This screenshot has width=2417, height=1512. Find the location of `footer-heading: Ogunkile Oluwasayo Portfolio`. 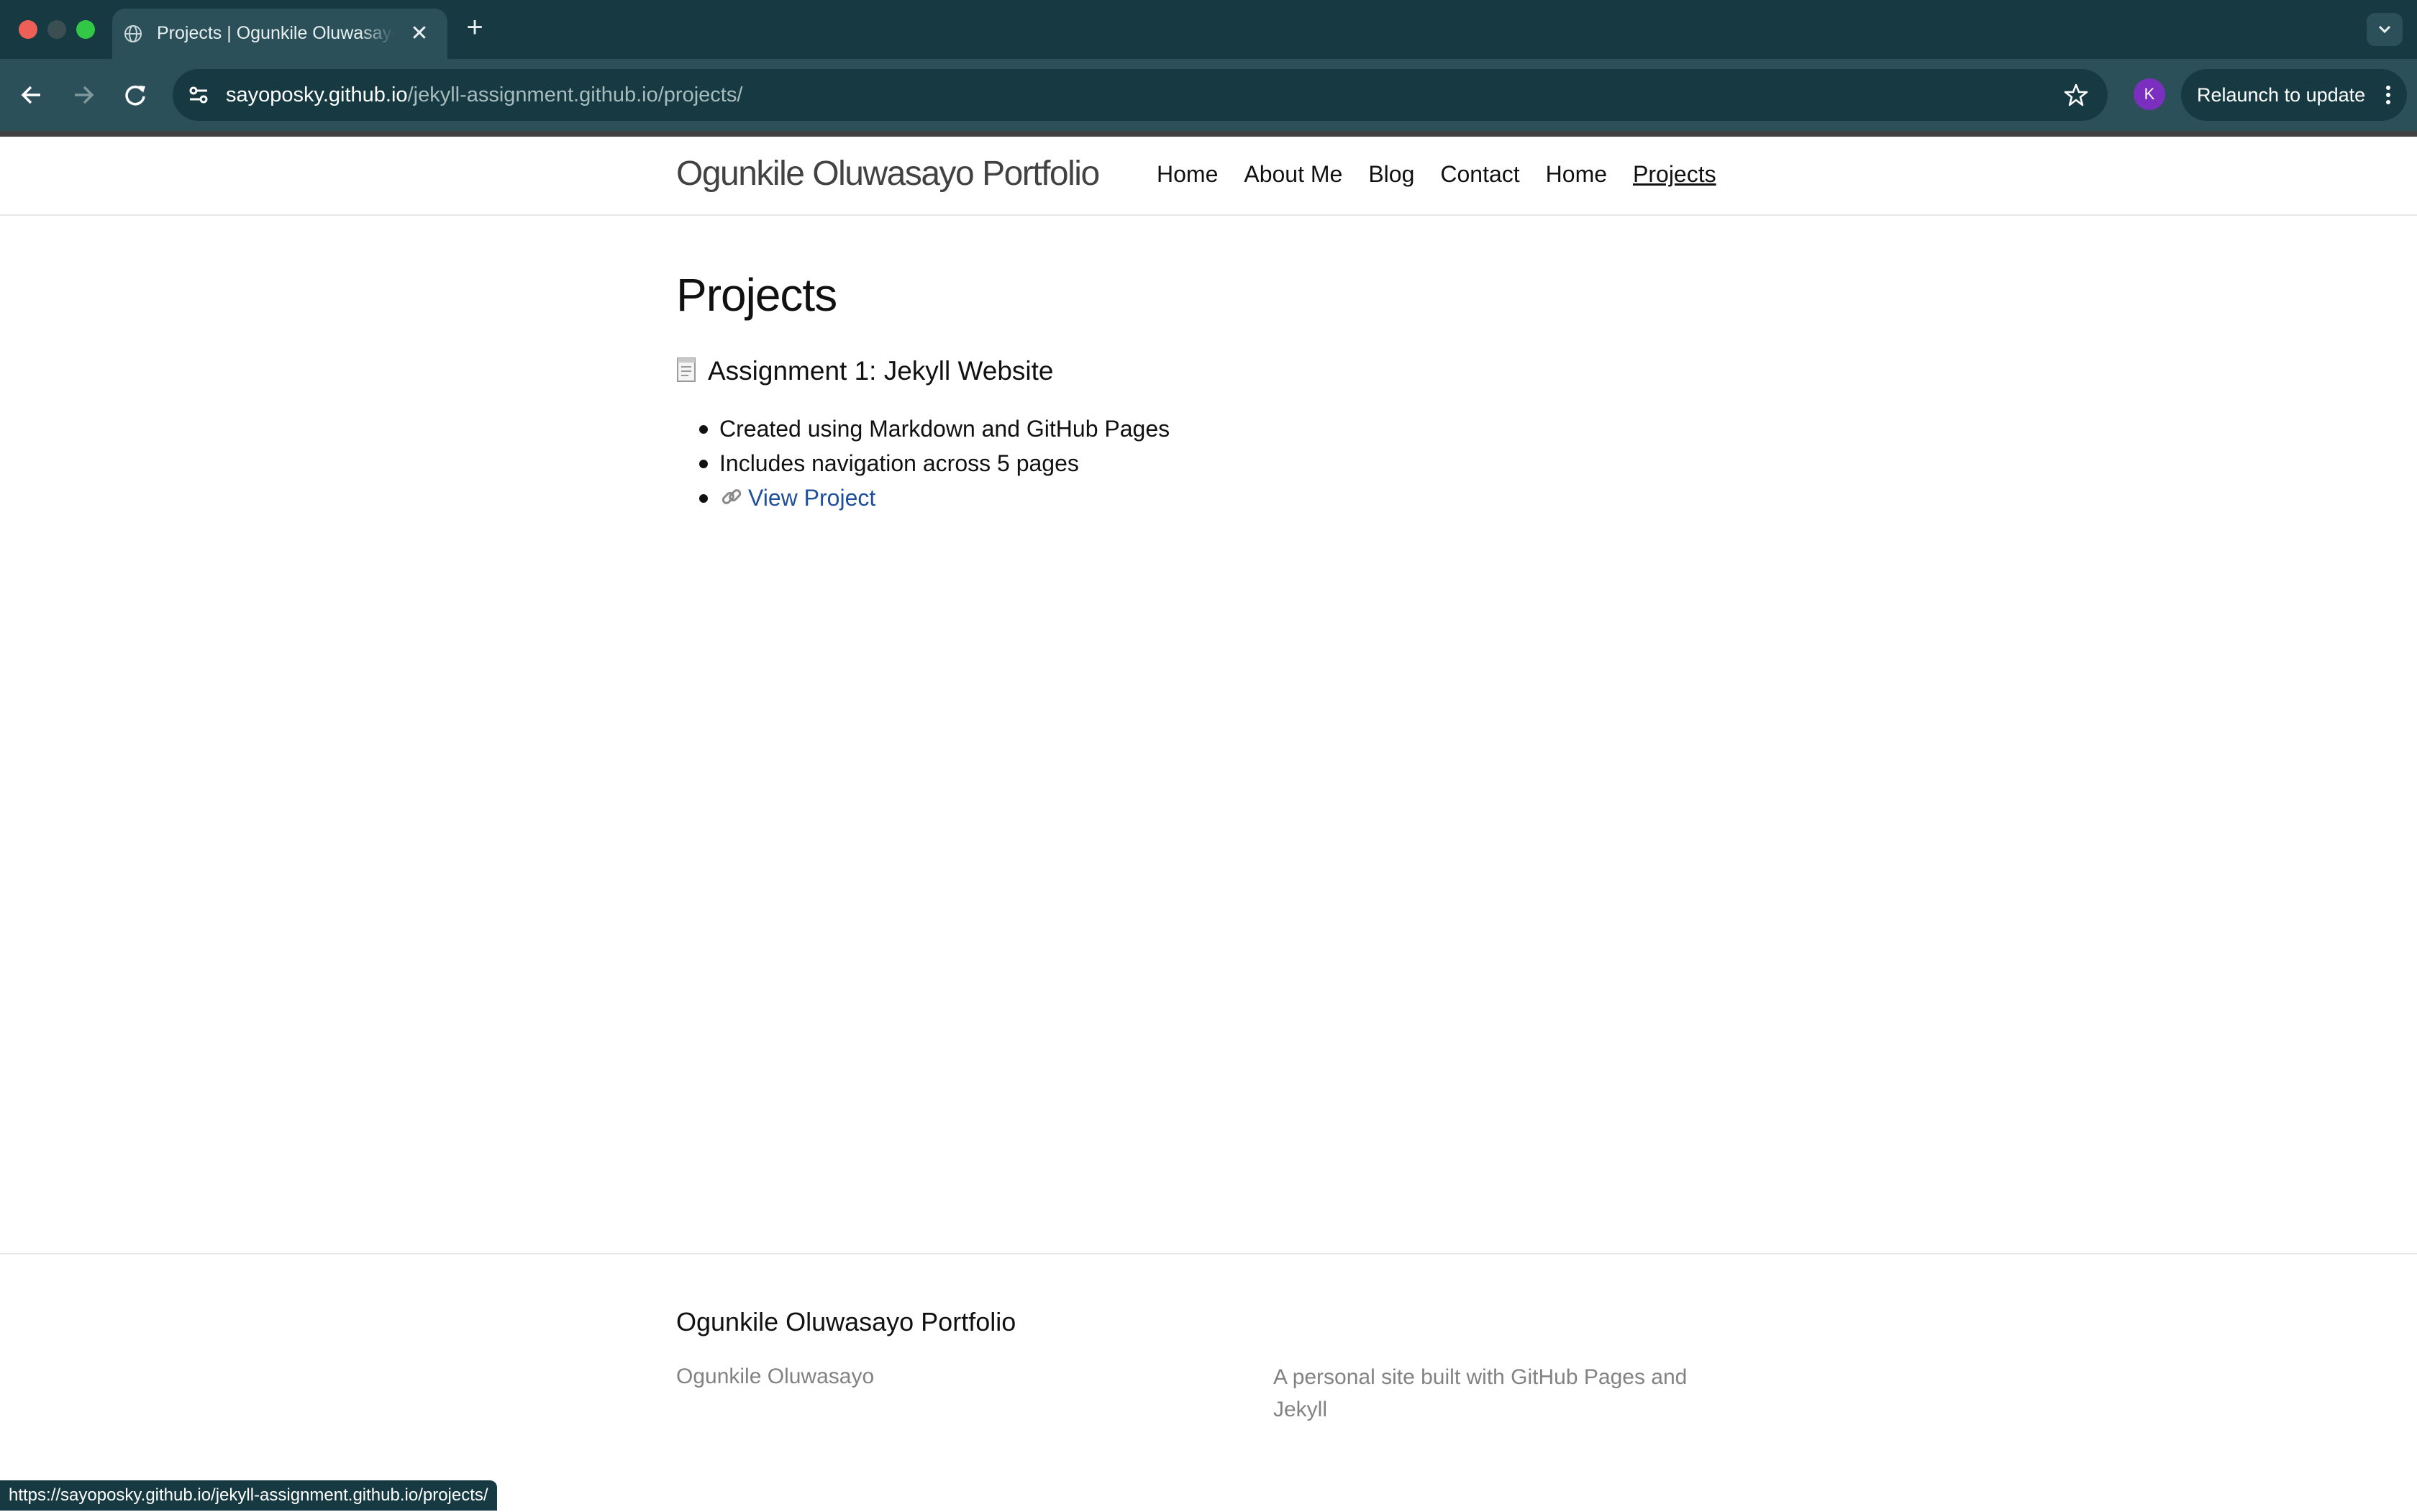

footer-heading: Ogunkile Oluwasayo Portfolio is located at coordinates (846, 1322).